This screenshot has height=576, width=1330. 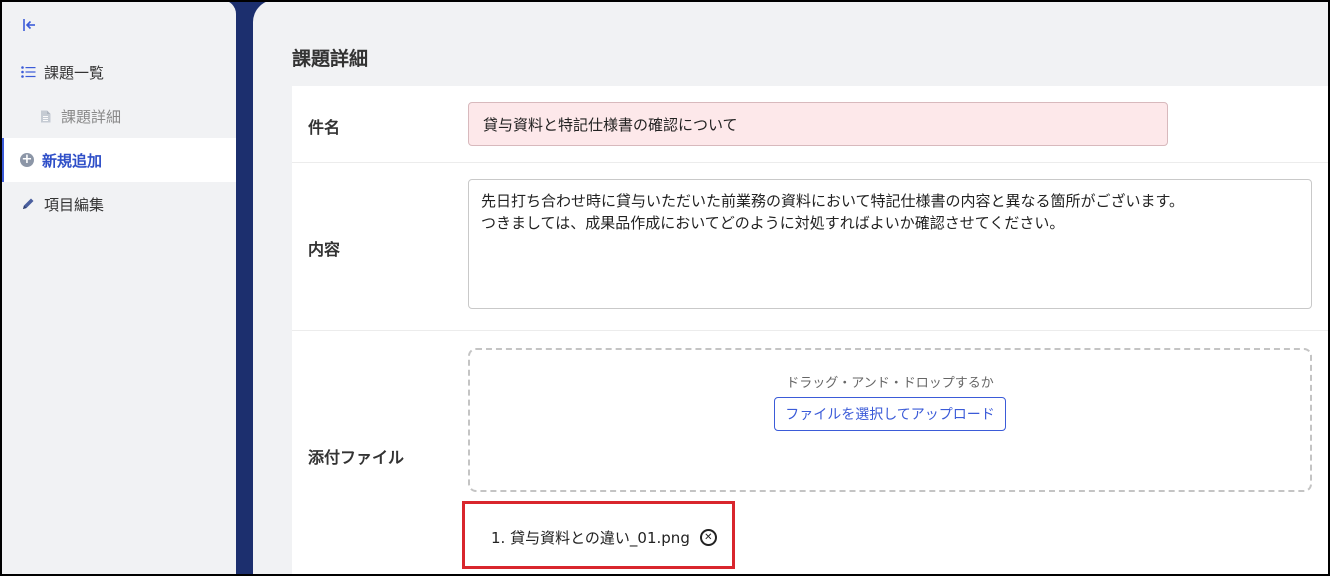 I want to click on pencil-icon, so click(x=28, y=204).